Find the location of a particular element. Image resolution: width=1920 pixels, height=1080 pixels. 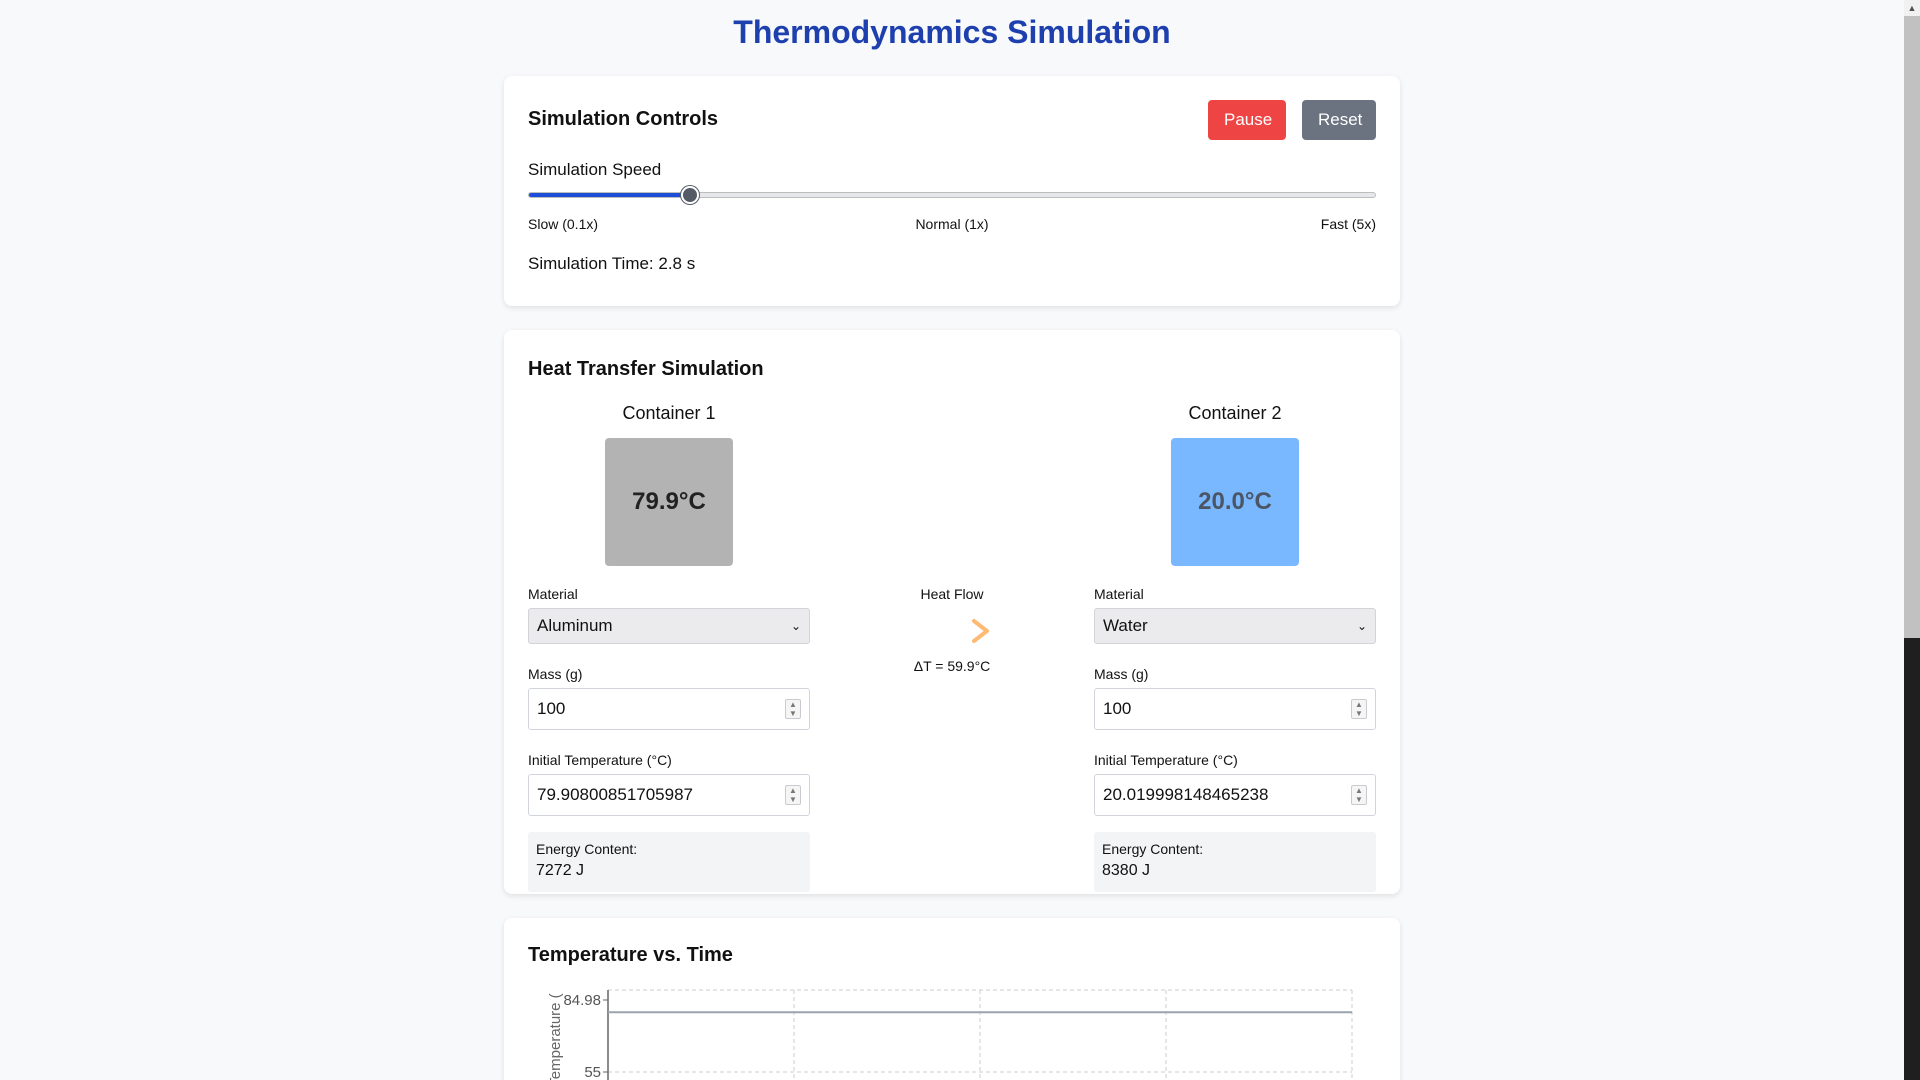

speed-tick-normal: Normal (1x) is located at coordinates (952, 224).